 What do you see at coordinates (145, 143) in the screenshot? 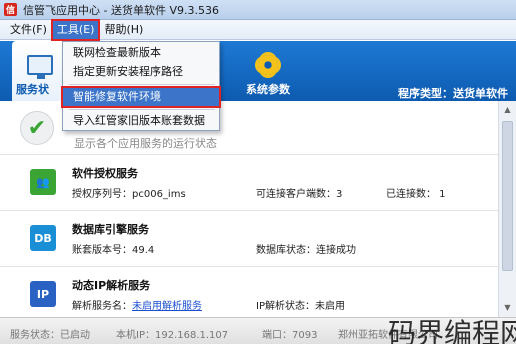
I see `status-description: 显示各个应用服务的运行状态` at bounding box center [145, 143].